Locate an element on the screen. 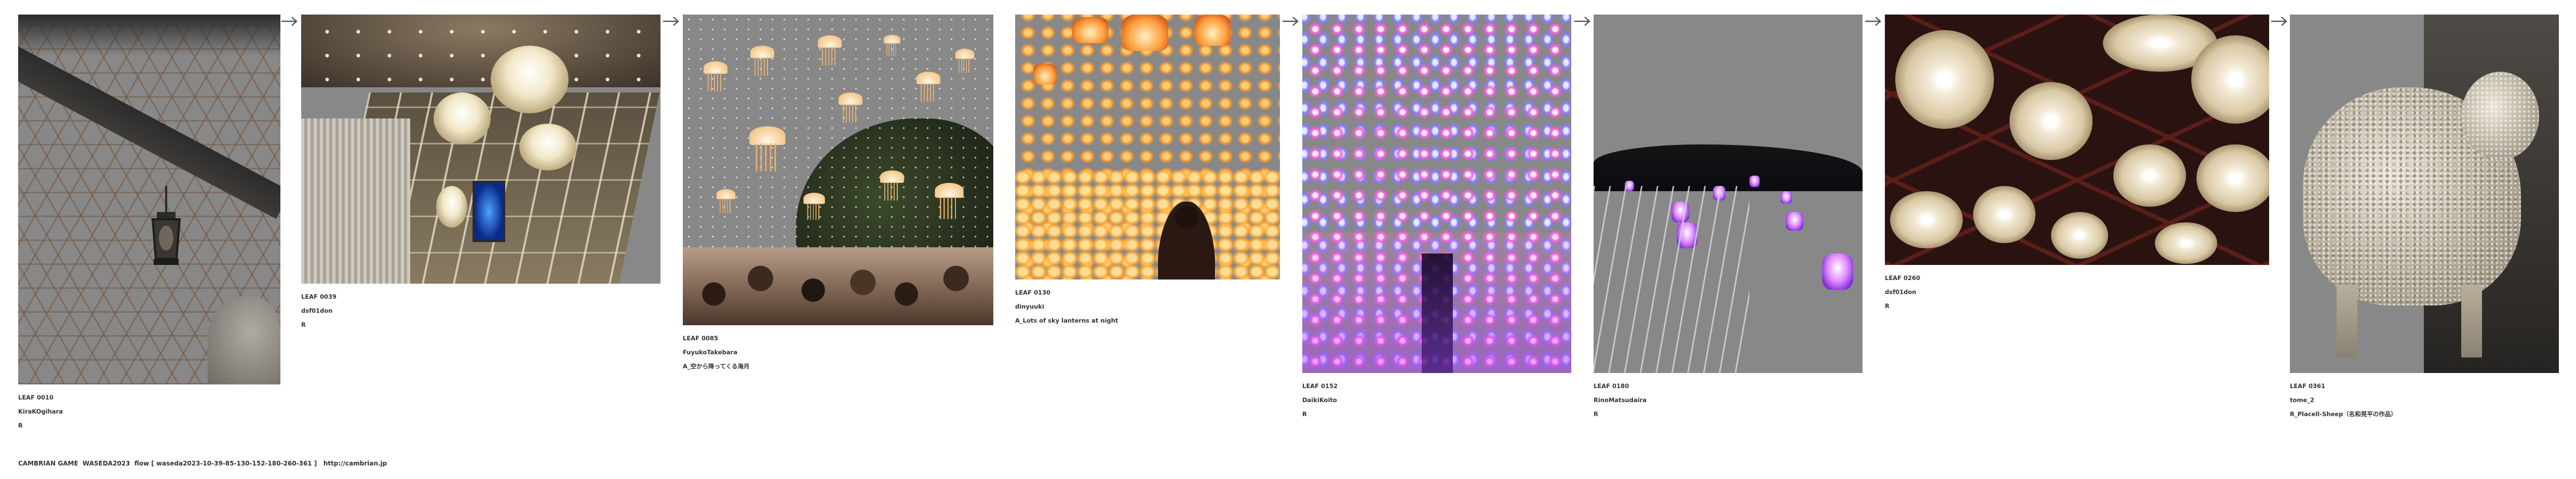 The width and height of the screenshot is (2576, 479). roller-coaster-lantern-photo is located at coordinates (149, 199).